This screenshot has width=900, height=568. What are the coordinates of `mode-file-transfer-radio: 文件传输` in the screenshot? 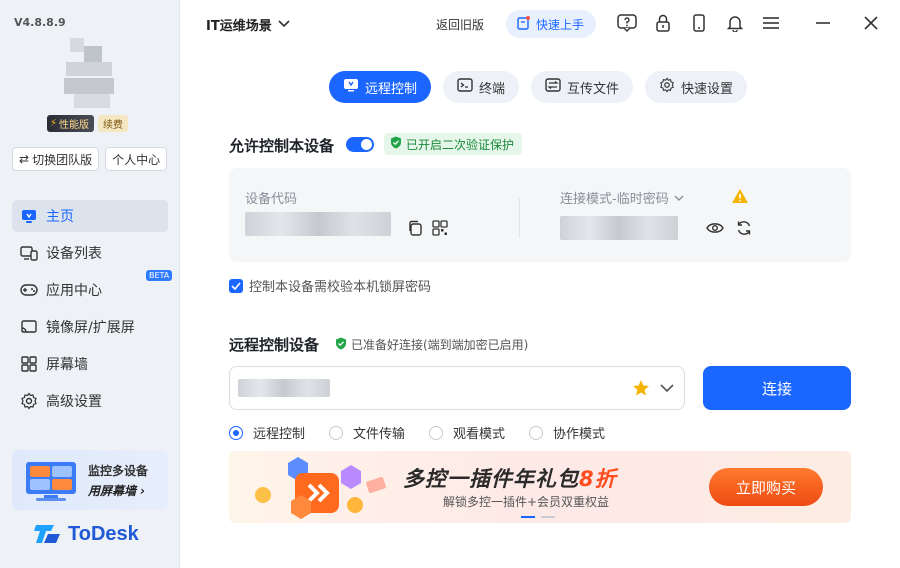 It's located at (367, 432).